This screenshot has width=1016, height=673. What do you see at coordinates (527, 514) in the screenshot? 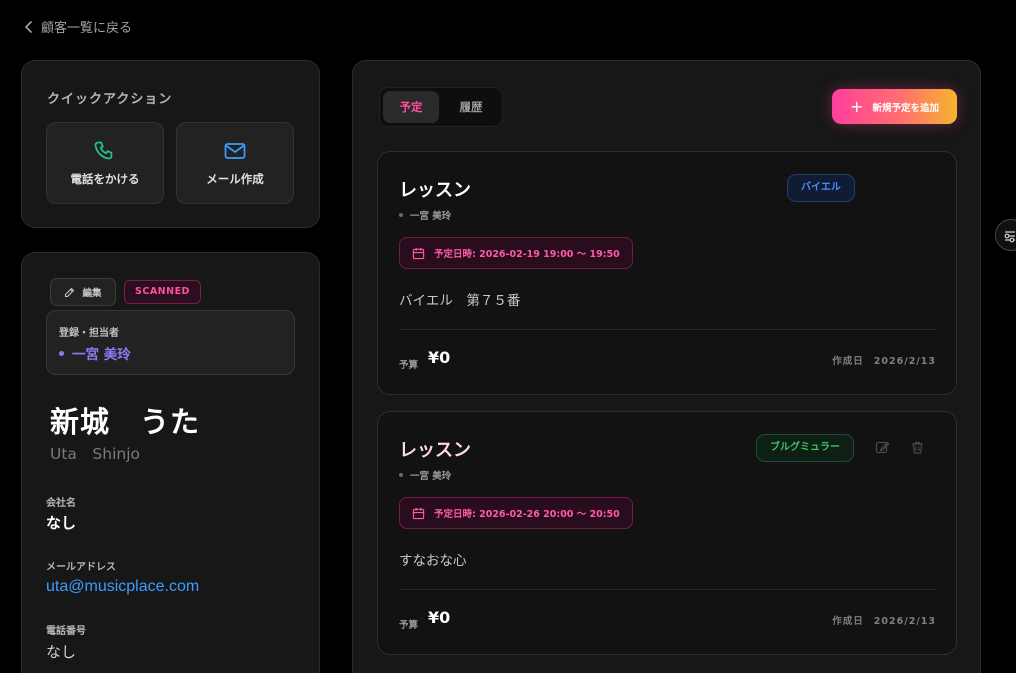
I see `appointment-datetime-text: 予定日時: 2026-02-26 20:00 〜 20:50` at bounding box center [527, 514].